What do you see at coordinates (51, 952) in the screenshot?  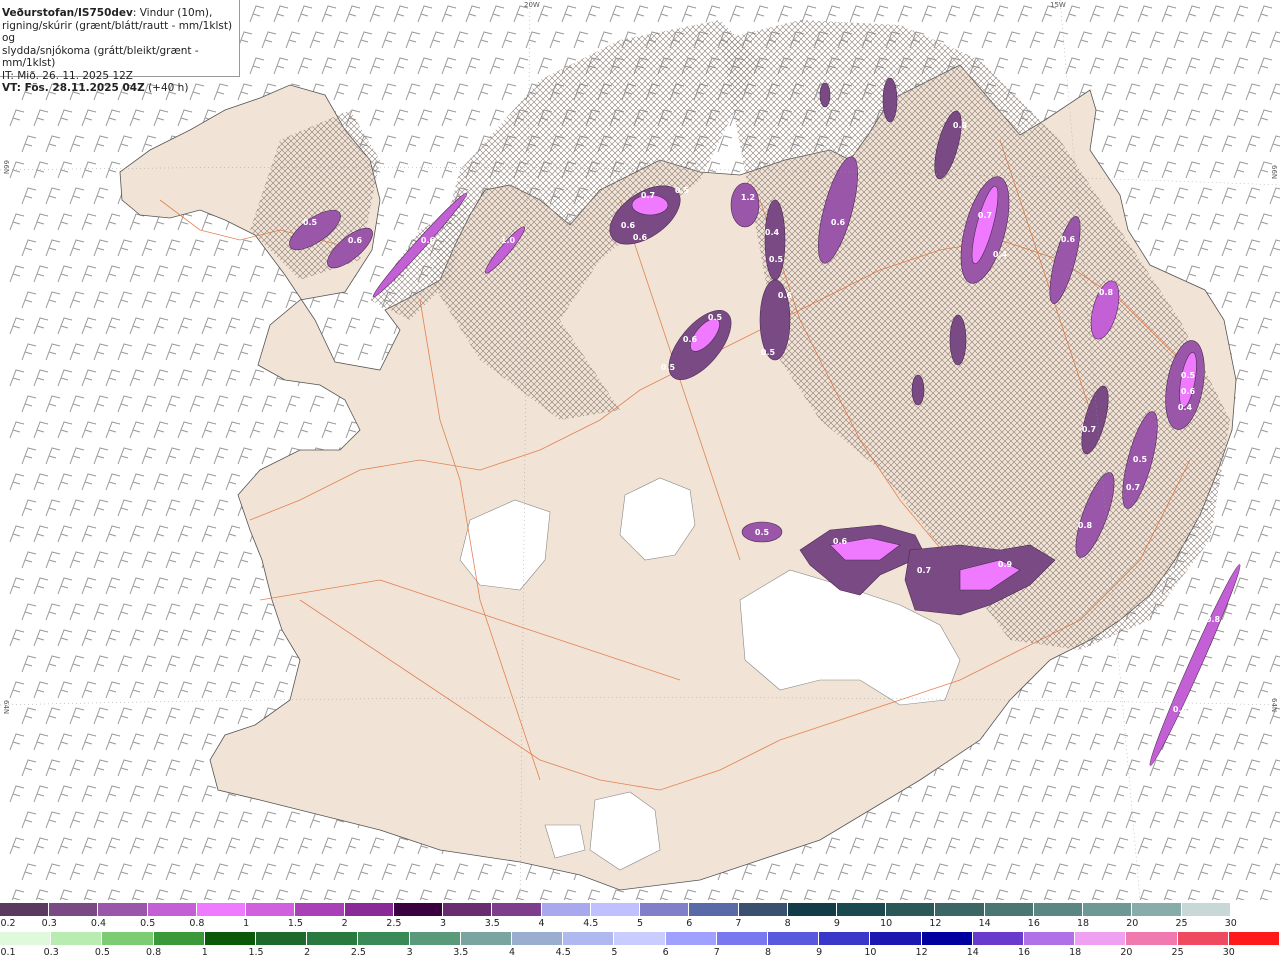 I see `rain-scale-label: 0.3` at bounding box center [51, 952].